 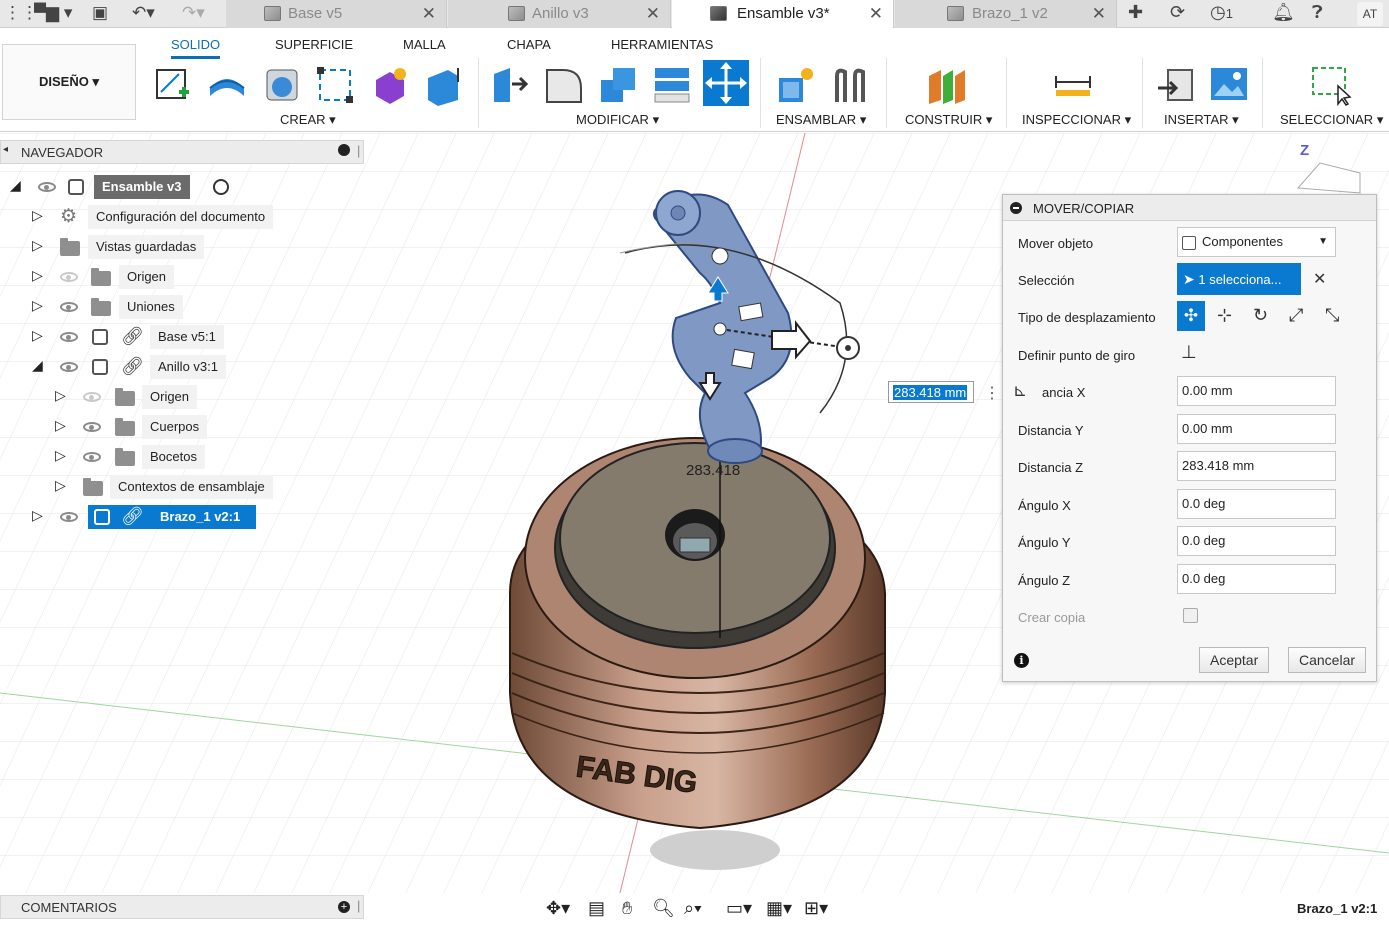 What do you see at coordinates (358, 150) in the screenshot?
I see `pin-icon: |` at bounding box center [358, 150].